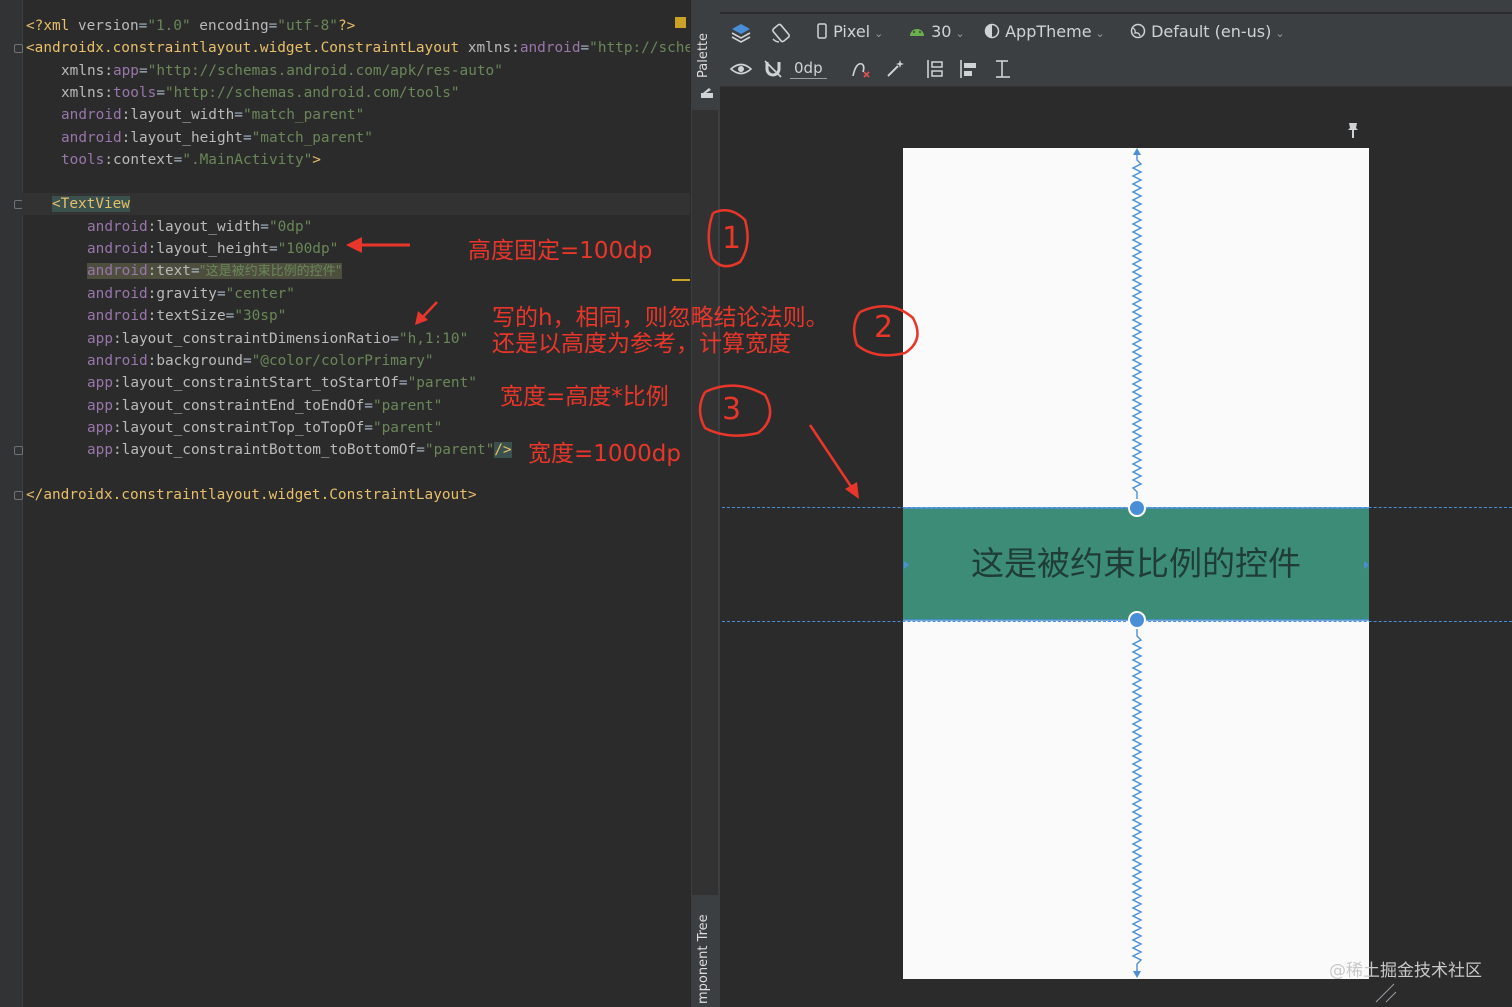  What do you see at coordinates (934, 68) in the screenshot?
I see `pack-icon` at bounding box center [934, 68].